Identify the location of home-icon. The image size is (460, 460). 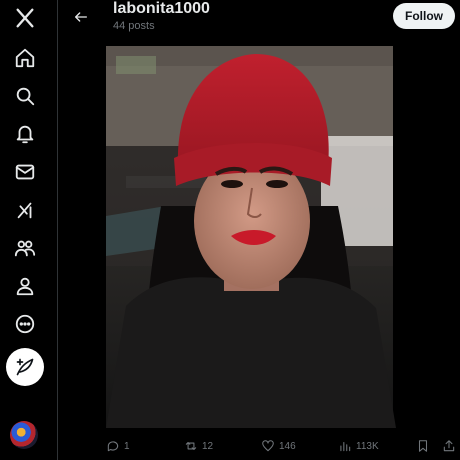
(25, 58).